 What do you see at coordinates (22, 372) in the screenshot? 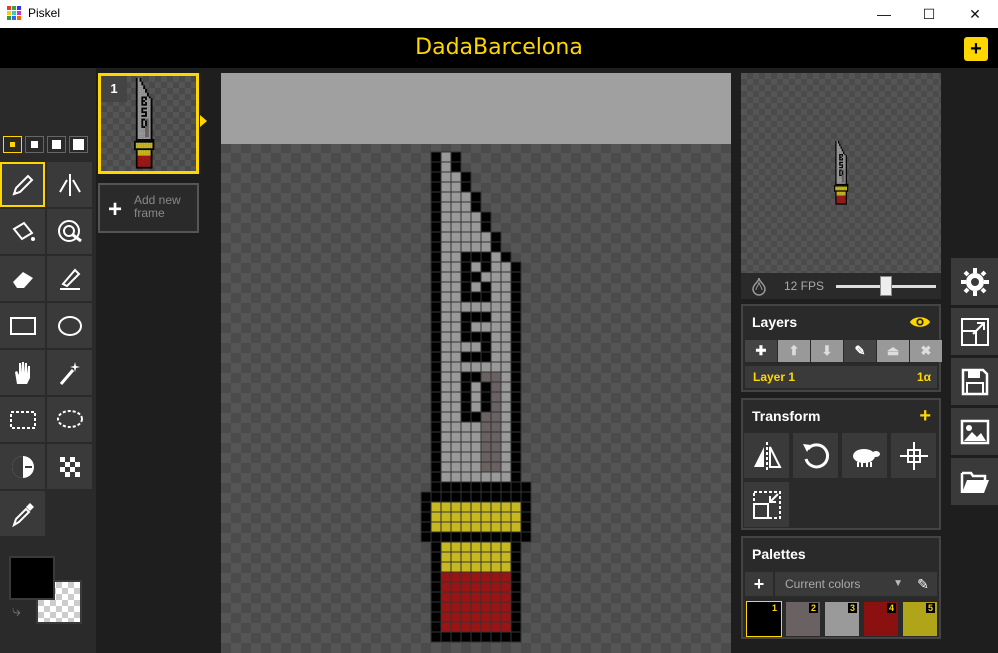
I see `move-tool` at bounding box center [22, 372].